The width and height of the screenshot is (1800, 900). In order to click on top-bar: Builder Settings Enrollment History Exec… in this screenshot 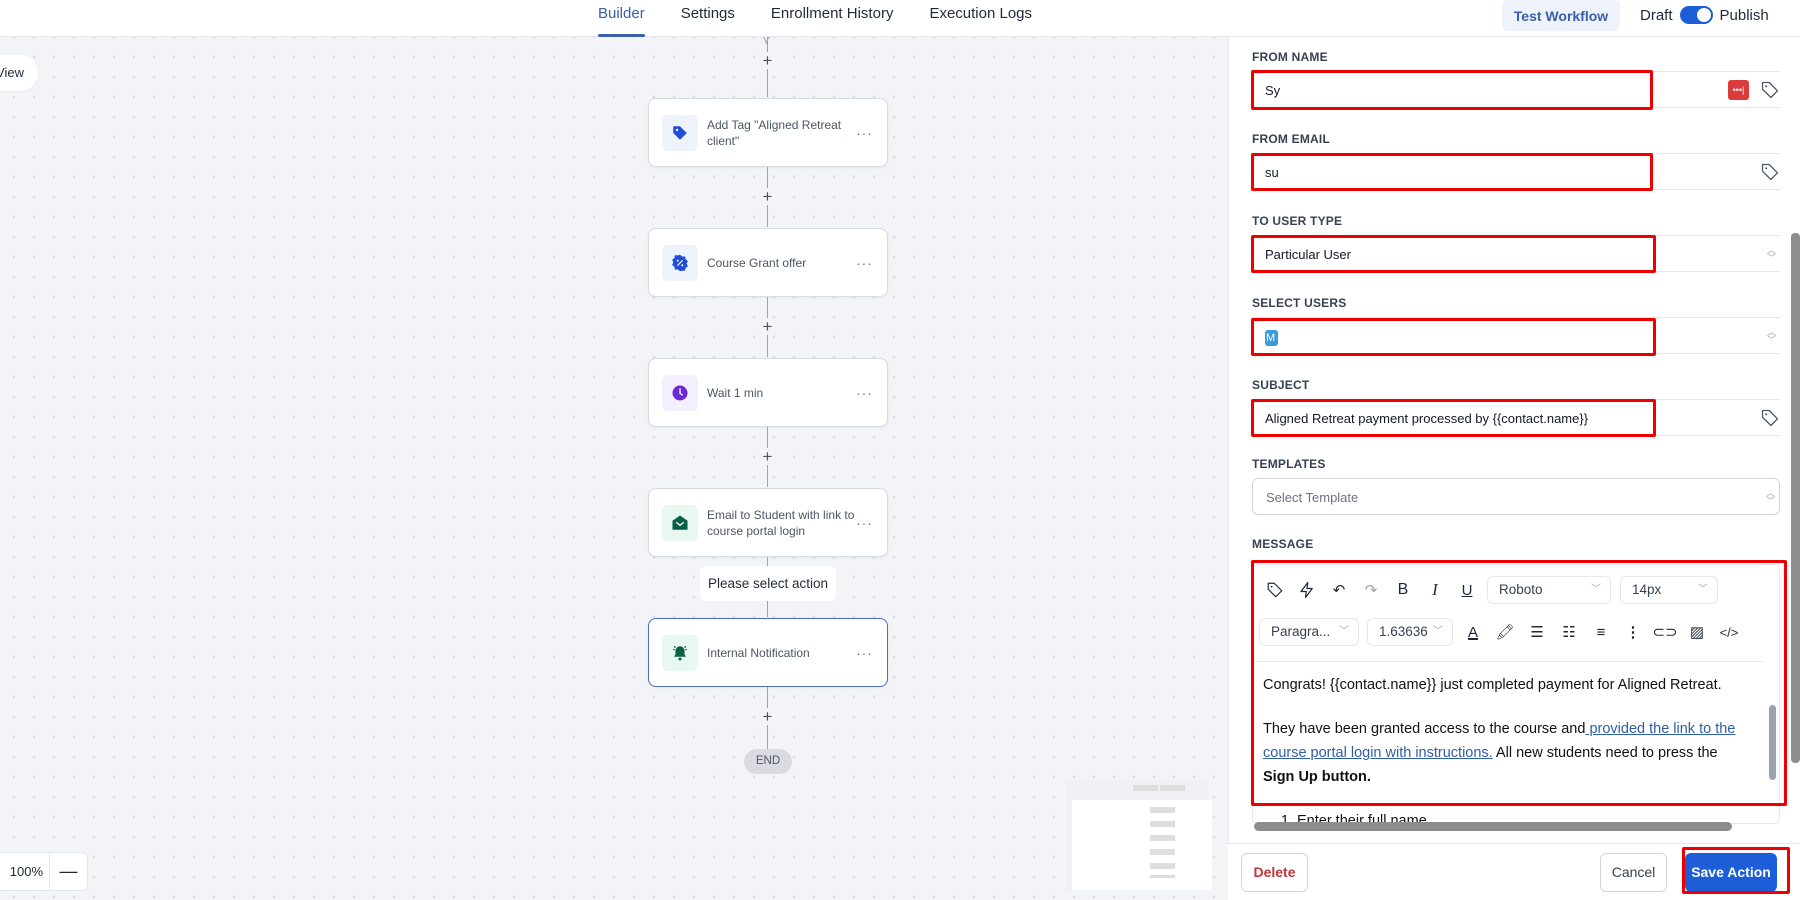, I will do `click(900, 18)`.